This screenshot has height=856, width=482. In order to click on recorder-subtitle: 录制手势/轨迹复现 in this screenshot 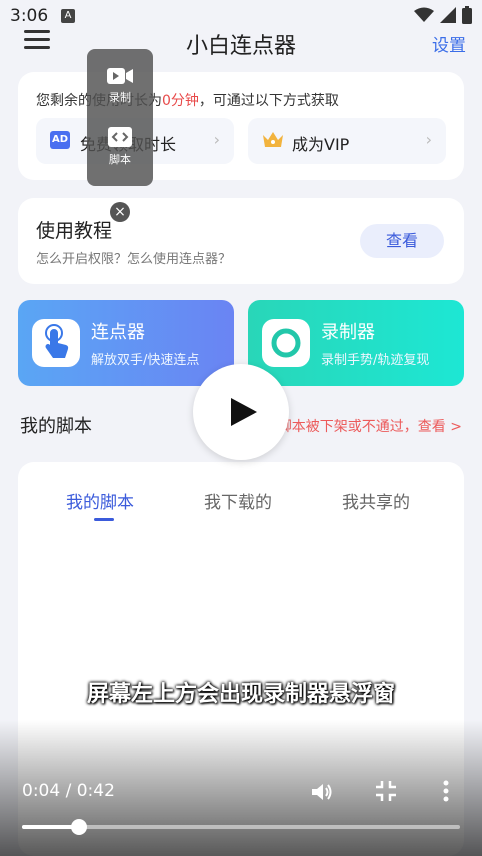, I will do `click(375, 360)`.